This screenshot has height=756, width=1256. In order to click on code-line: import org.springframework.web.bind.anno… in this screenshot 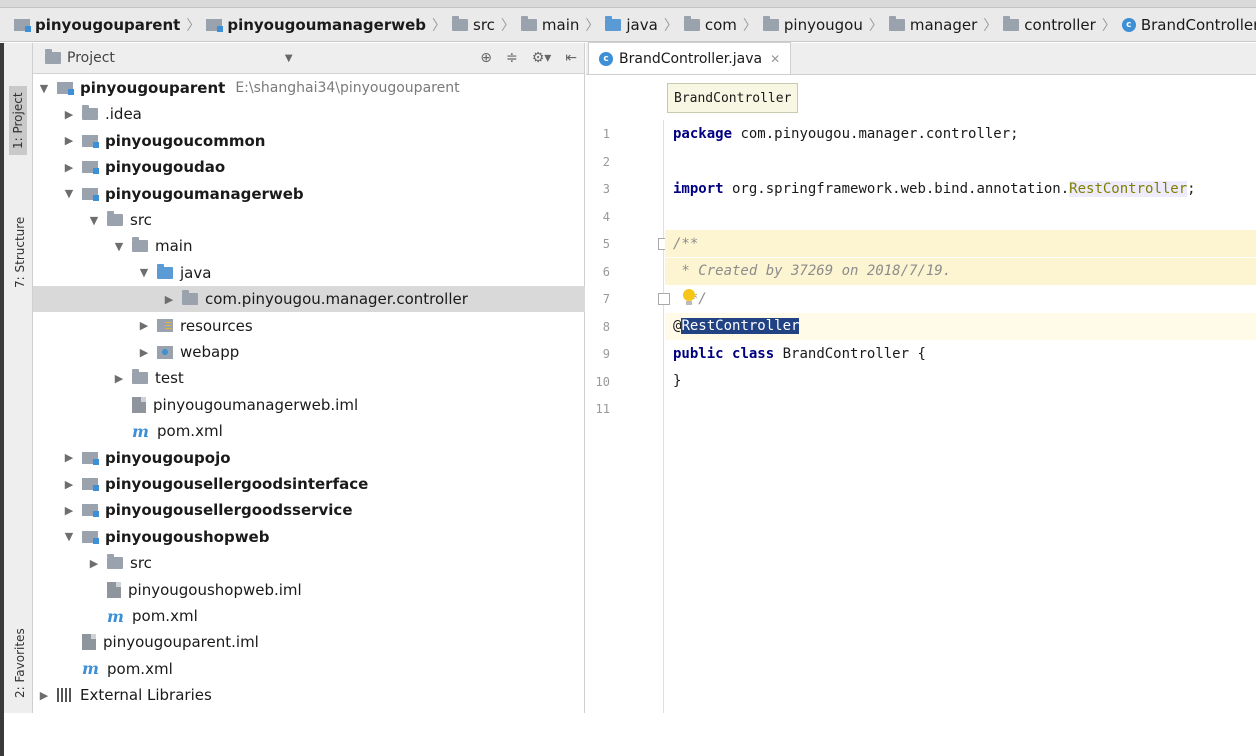, I will do `click(960, 188)`.